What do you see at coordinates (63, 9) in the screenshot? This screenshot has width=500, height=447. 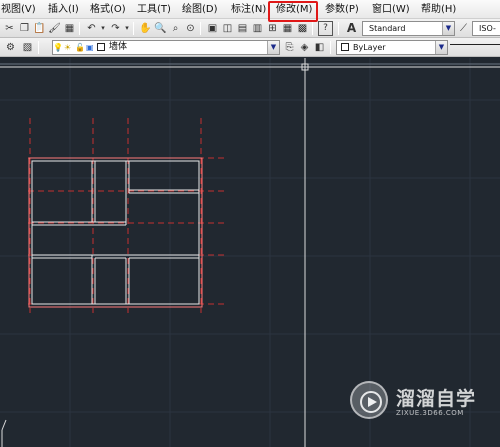 I see `menu-insert: 插入(I)` at bounding box center [63, 9].